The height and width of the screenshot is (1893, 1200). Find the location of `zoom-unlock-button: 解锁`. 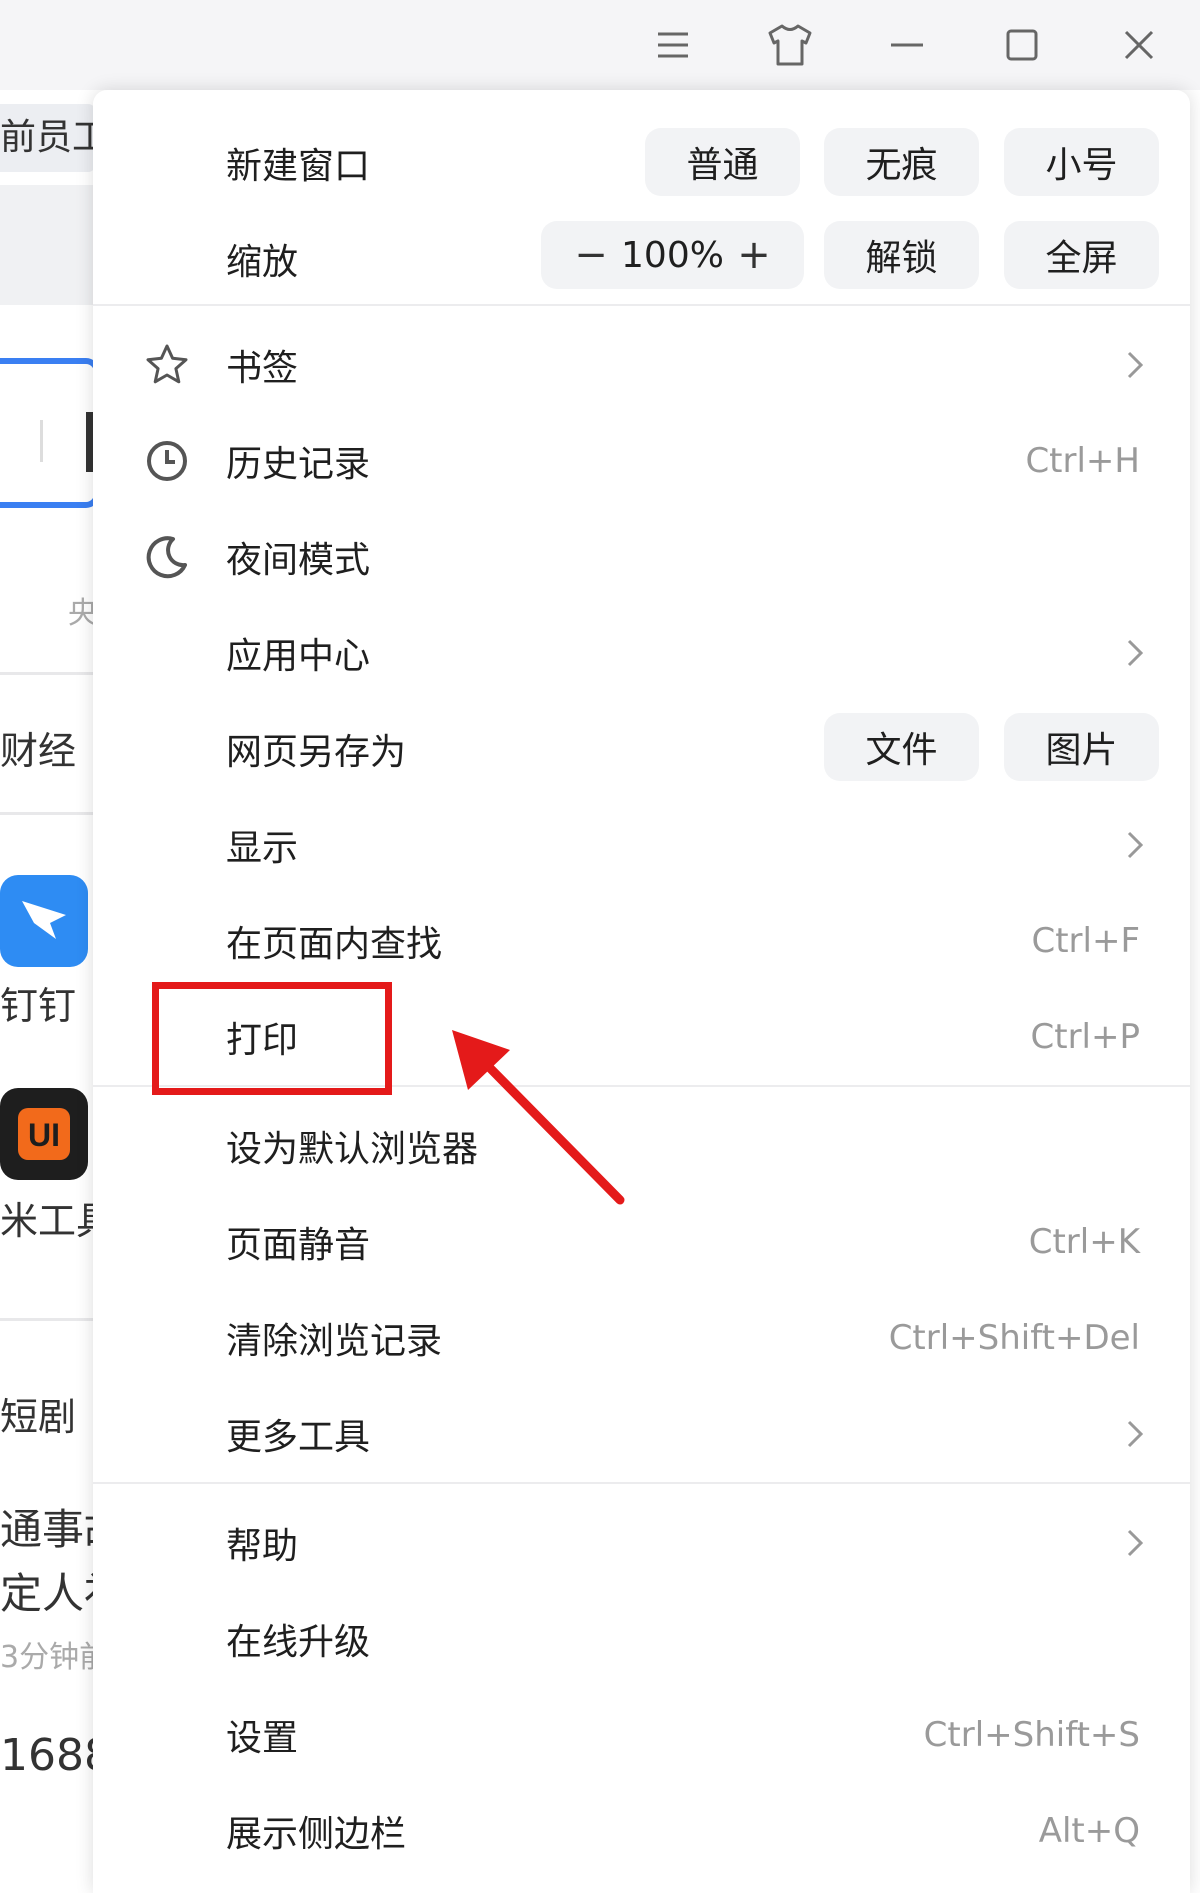

zoom-unlock-button: 解锁 is located at coordinates (901, 255).